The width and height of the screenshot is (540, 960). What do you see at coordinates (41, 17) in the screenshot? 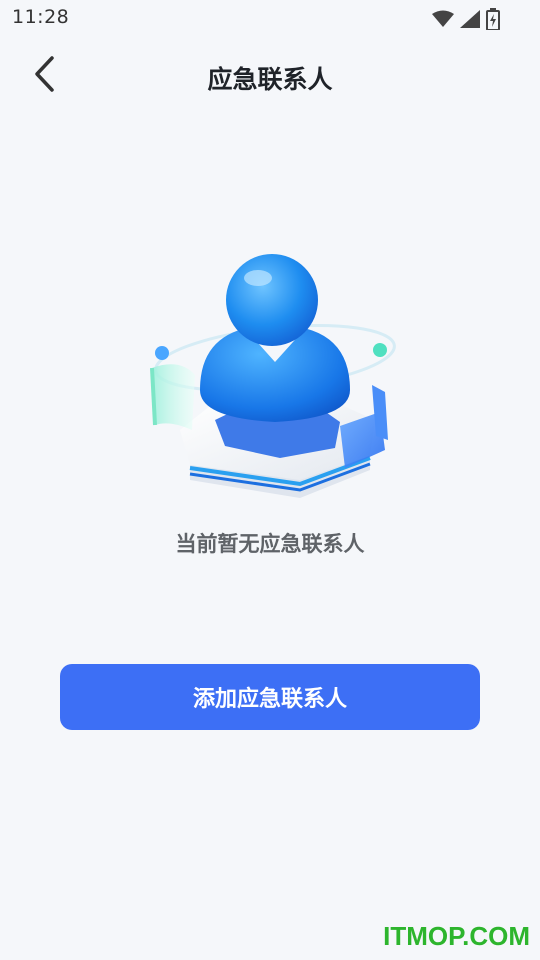
I see `status-time: 11:28` at bounding box center [41, 17].